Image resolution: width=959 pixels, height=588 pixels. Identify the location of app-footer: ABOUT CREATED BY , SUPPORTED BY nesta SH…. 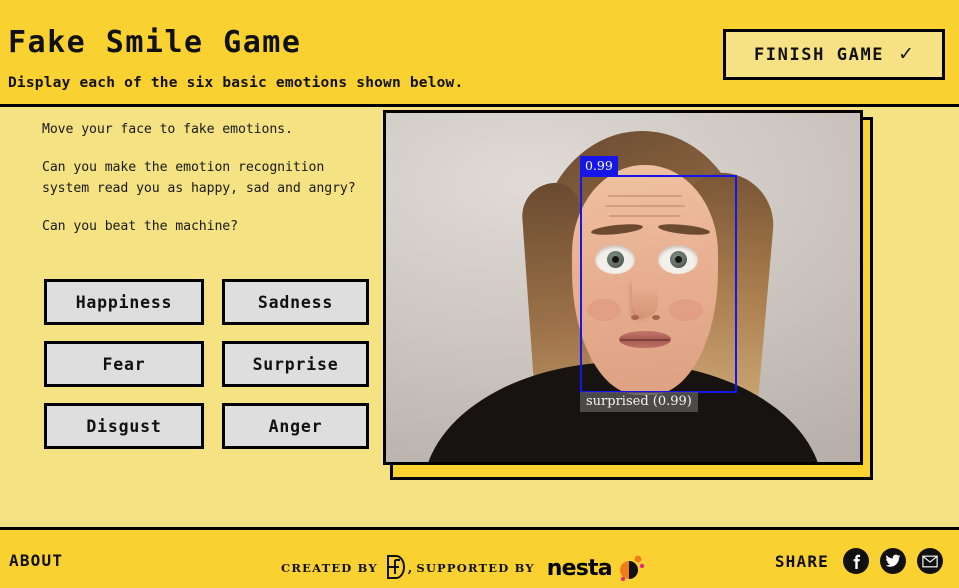
(479, 557).